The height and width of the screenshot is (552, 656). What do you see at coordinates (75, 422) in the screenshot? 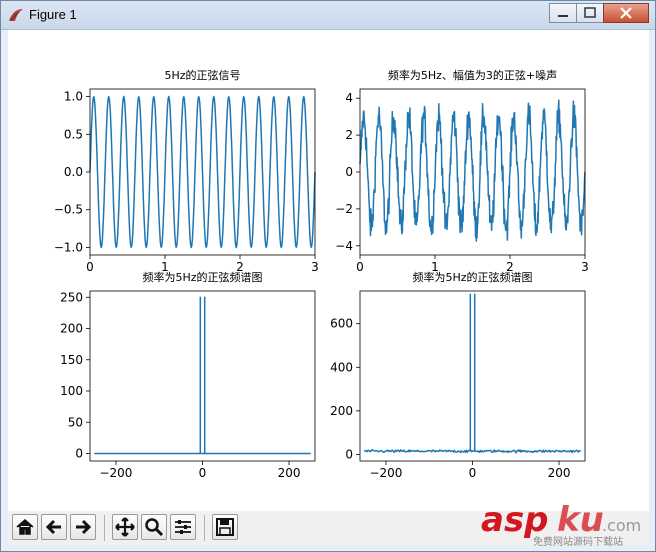
I see `y-tick-label: 50` at bounding box center [75, 422].